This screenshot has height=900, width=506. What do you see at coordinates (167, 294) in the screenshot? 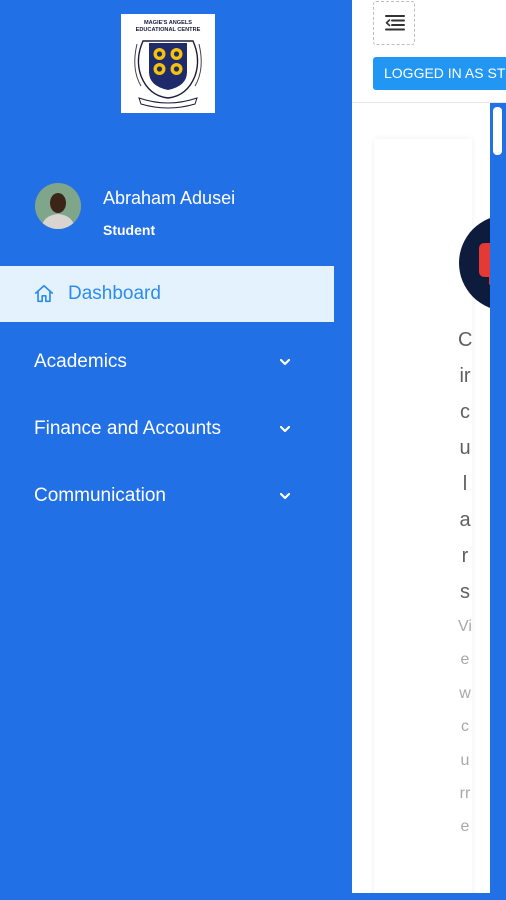
I see `sidebar-item-dashboard: Dashboard` at bounding box center [167, 294].